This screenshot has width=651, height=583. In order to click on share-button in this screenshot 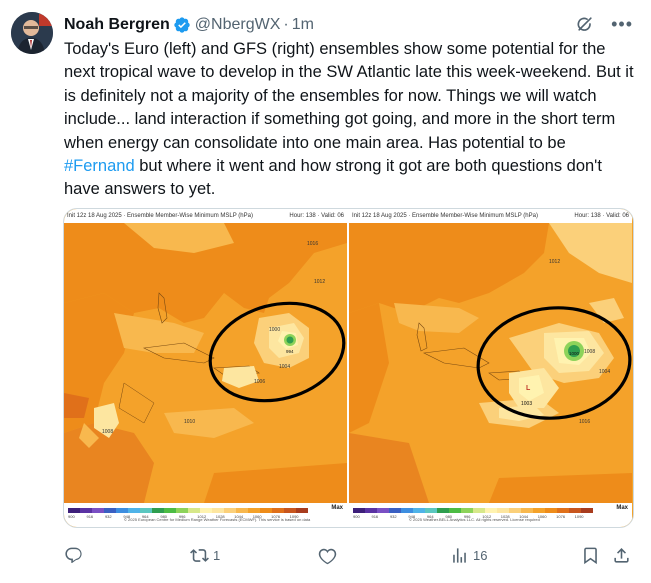, I will do `click(621, 555)`.